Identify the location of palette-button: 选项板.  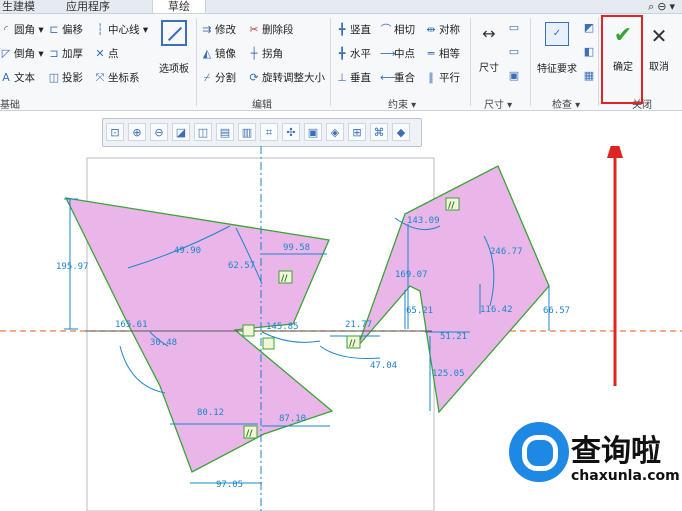
(174, 47).